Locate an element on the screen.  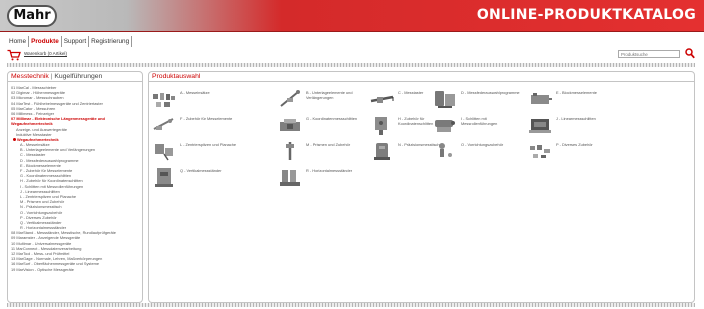
tree-item: 19 MarVision - Optische Messgeräte is located at coordinates (75, 269).